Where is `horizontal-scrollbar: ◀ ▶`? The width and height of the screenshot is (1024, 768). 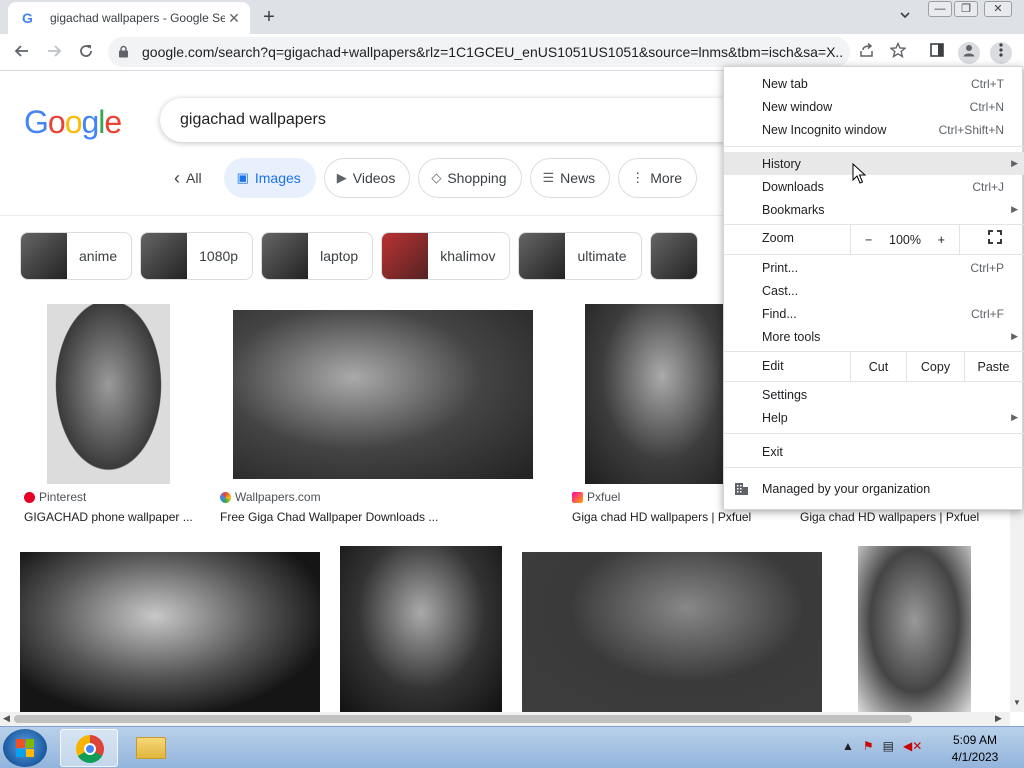
horizontal-scrollbar: ◀ ▶ is located at coordinates (505, 719).